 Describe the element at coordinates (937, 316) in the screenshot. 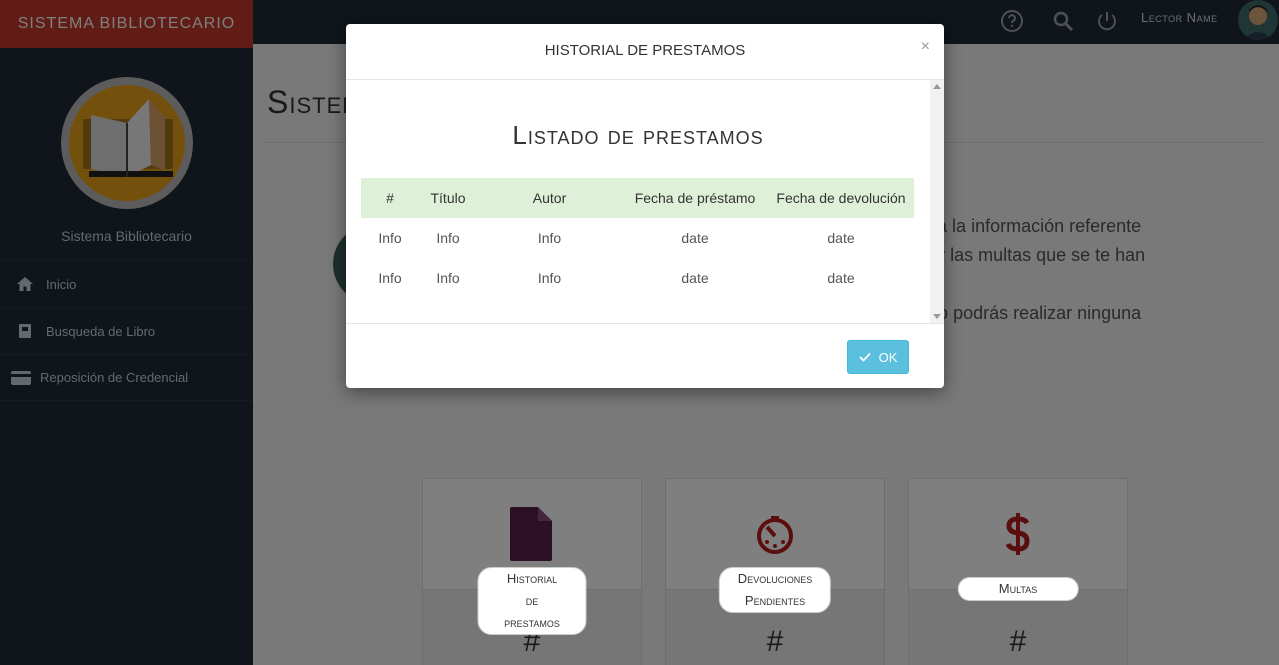

I see `scroll-down-icon` at that location.